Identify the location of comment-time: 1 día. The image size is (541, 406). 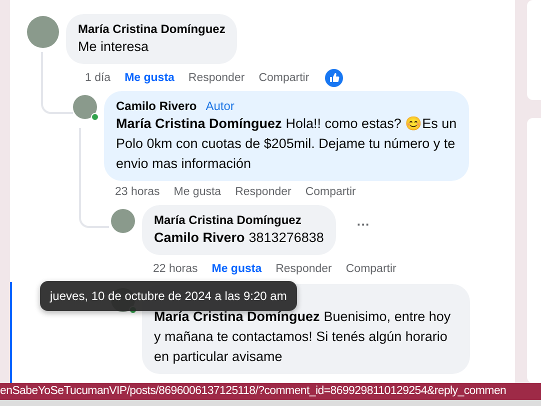
(98, 78).